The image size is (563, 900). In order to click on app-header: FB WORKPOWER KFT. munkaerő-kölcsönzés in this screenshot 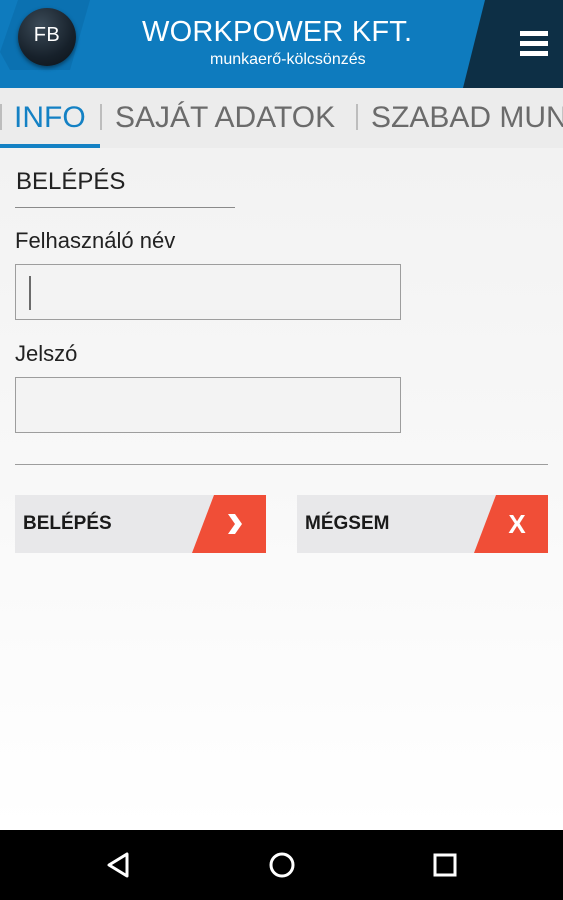, I will do `click(281, 44)`.